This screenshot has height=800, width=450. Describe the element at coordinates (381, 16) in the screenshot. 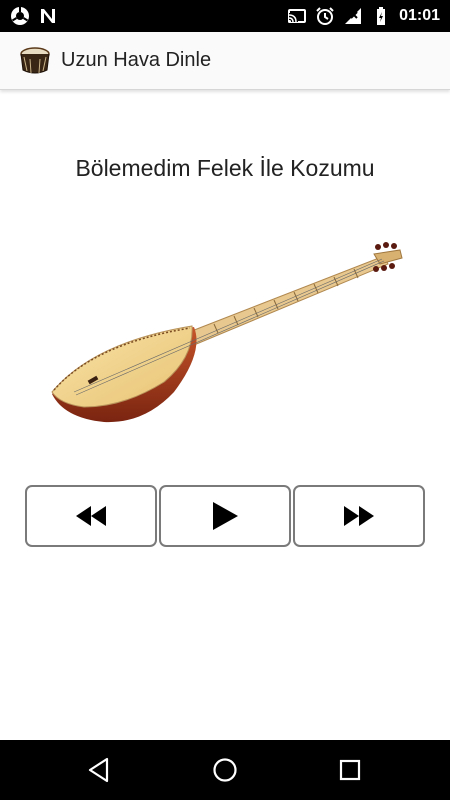

I see `battery-icon` at that location.